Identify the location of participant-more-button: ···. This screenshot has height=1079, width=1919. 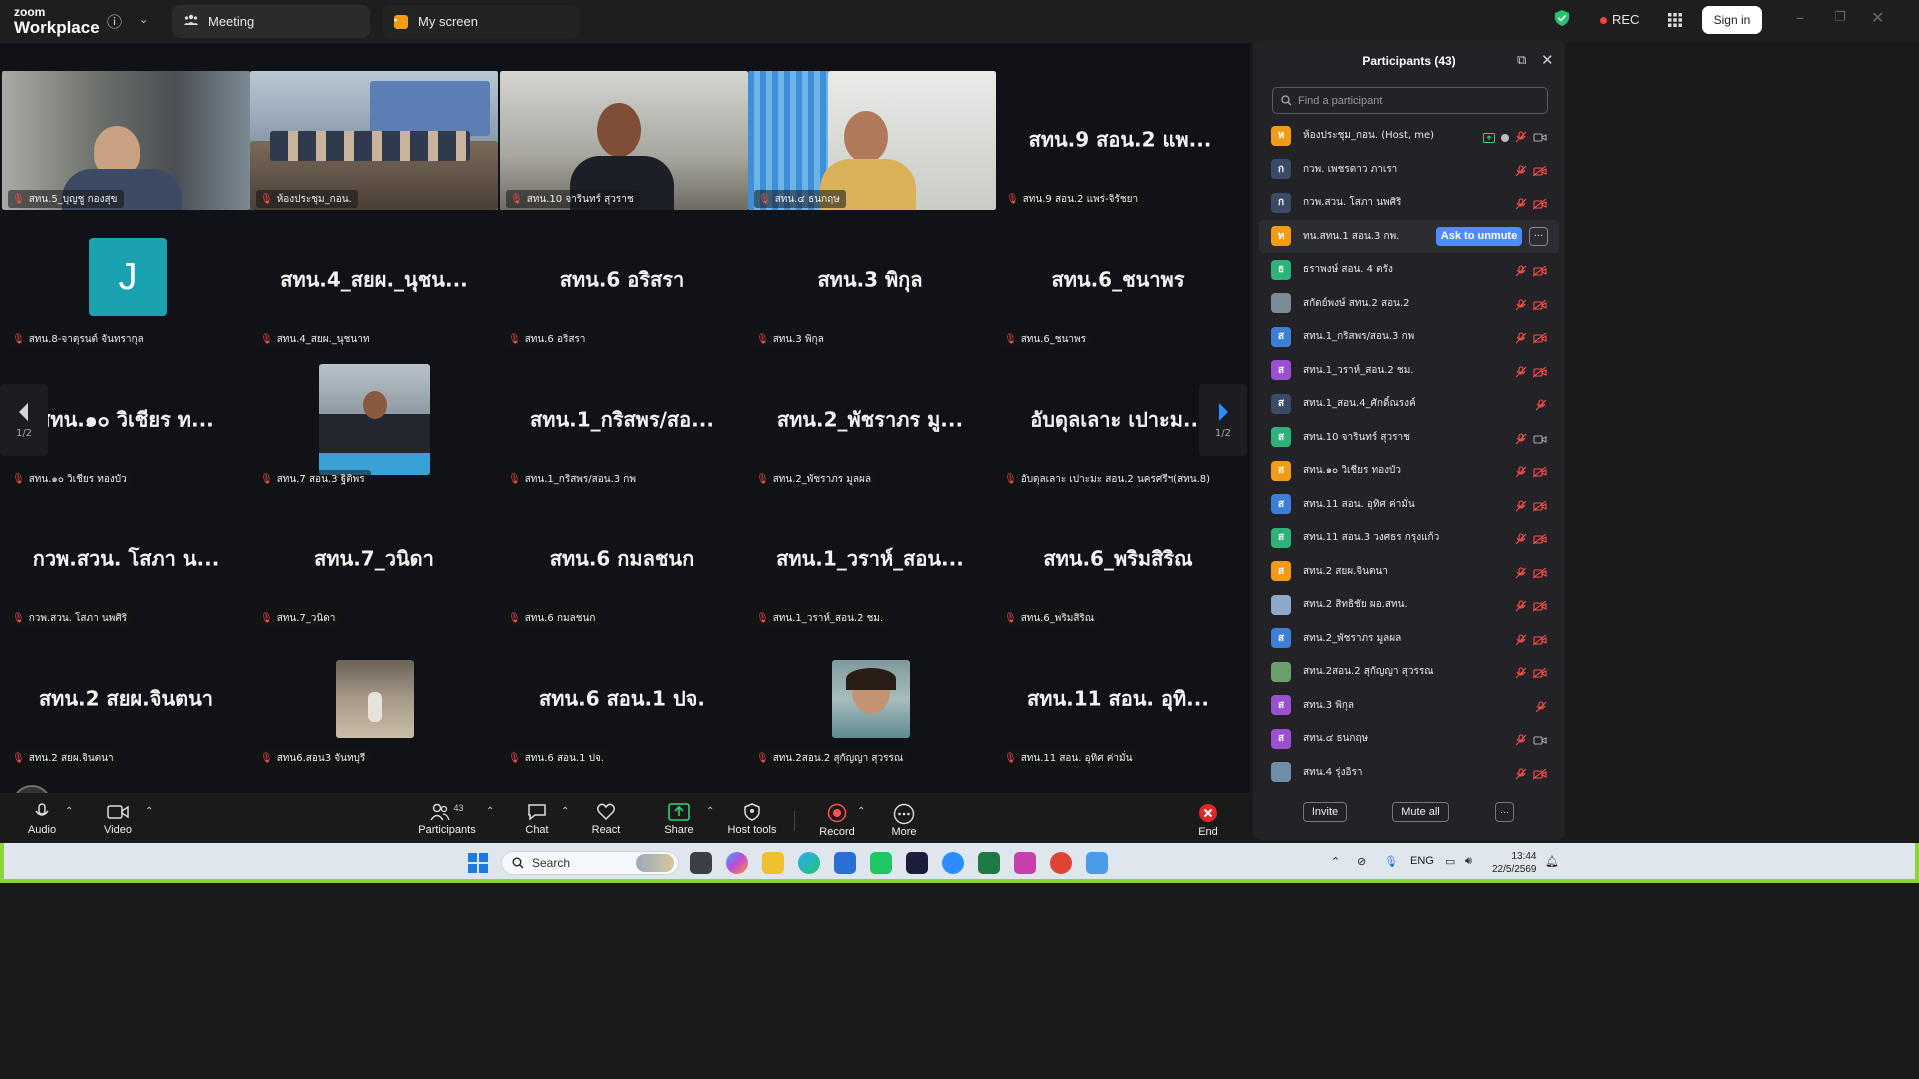
(1538, 236).